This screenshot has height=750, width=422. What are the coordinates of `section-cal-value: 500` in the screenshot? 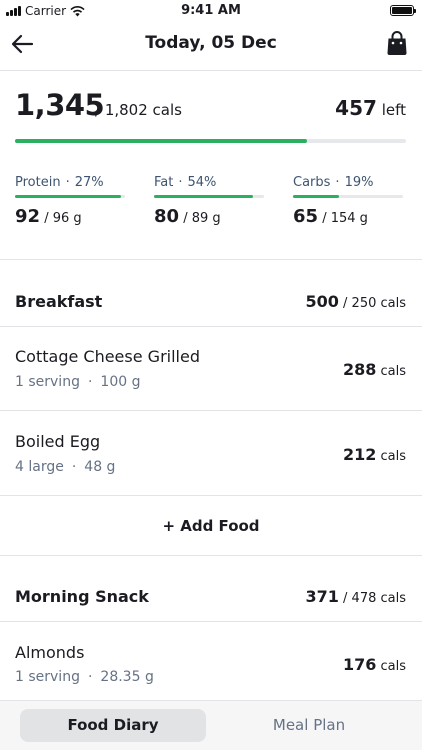 It's located at (322, 301).